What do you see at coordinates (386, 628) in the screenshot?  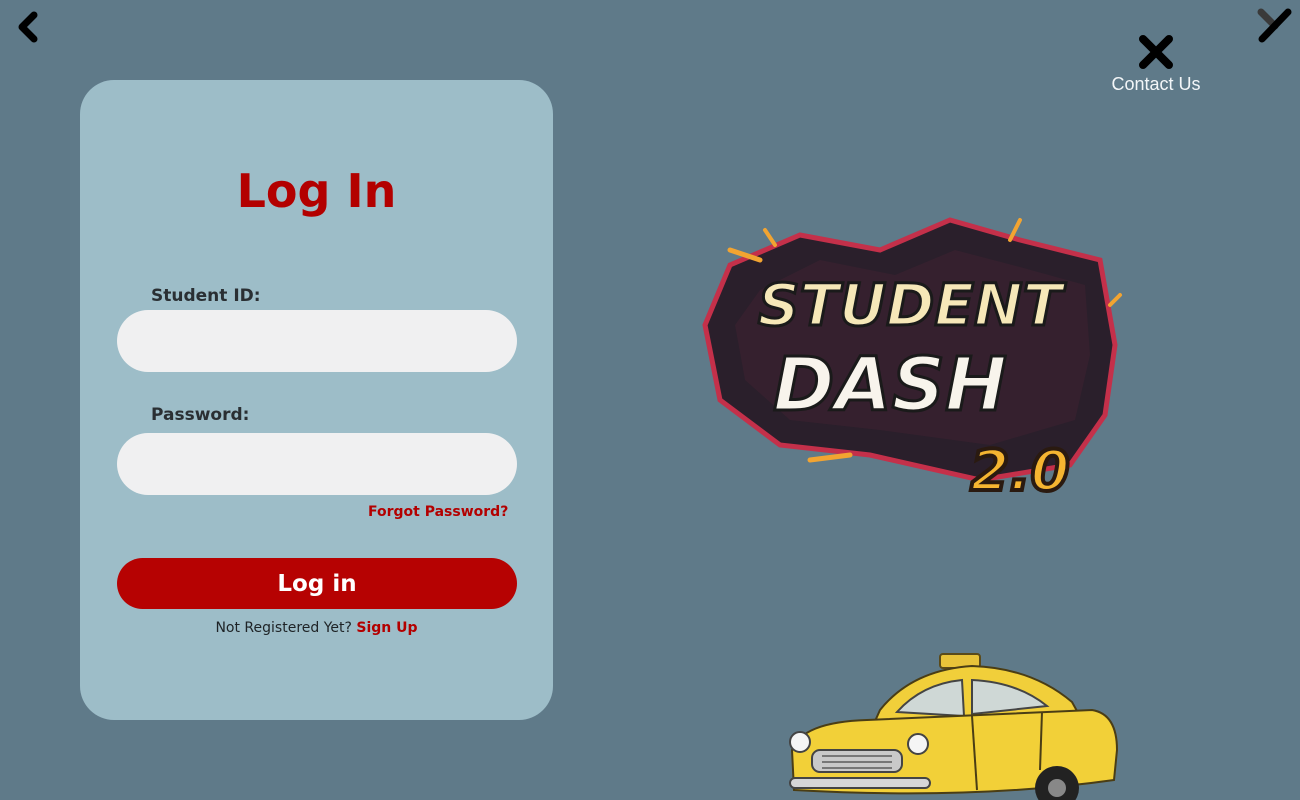 I see `sign-up-link: Sign Up` at bounding box center [386, 628].